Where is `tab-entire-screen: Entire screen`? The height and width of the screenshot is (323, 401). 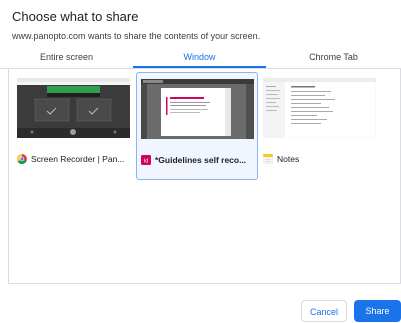 tab-entire-screen: Entire screen is located at coordinates (66, 59).